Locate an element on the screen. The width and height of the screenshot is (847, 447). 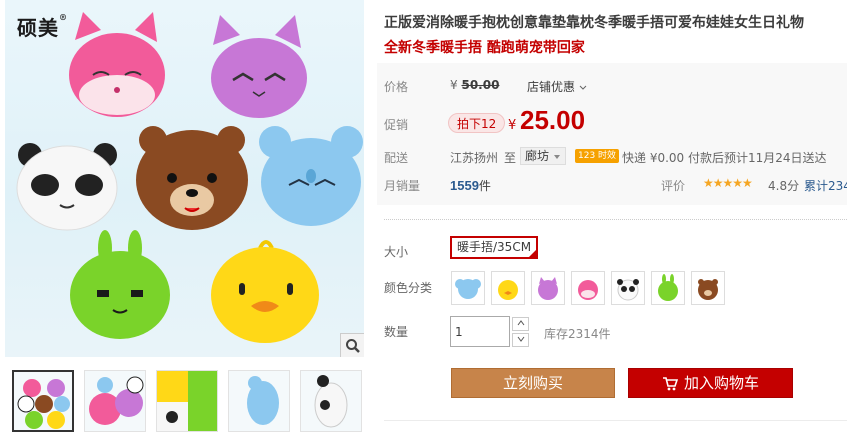
monthly-sales-count: 1559件 is located at coordinates (470, 185).